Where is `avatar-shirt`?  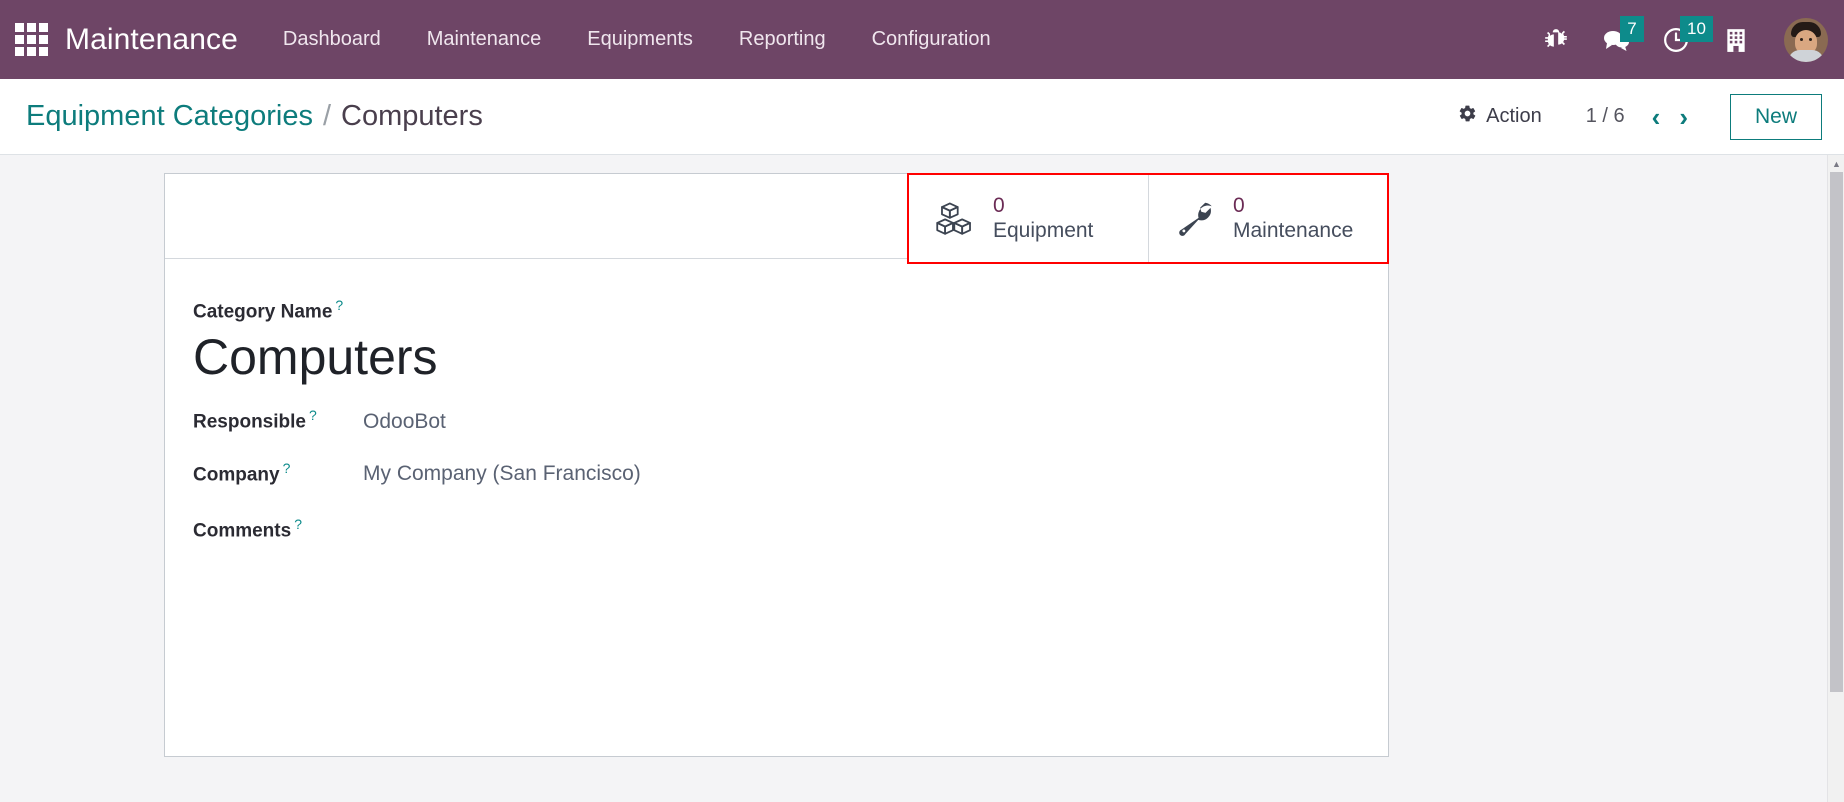
avatar-shirt is located at coordinates (1806, 55).